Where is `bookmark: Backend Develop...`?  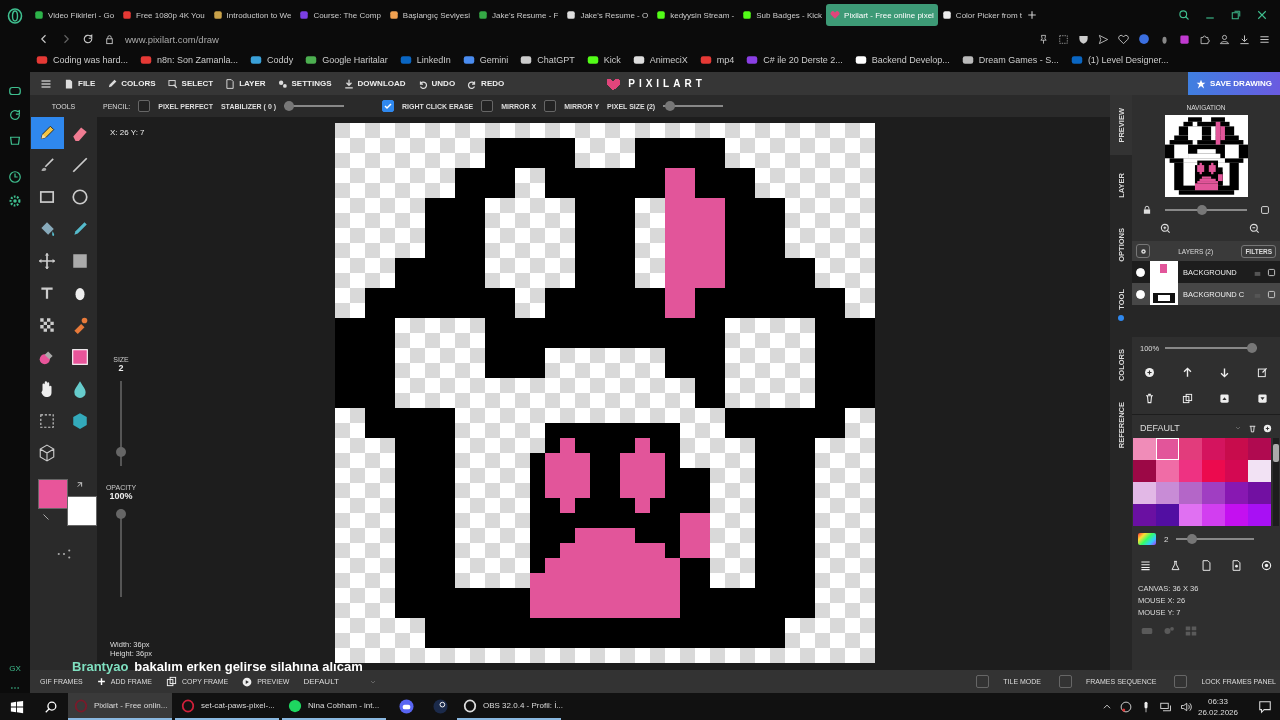 bookmark: Backend Develop... is located at coordinates (902, 60).